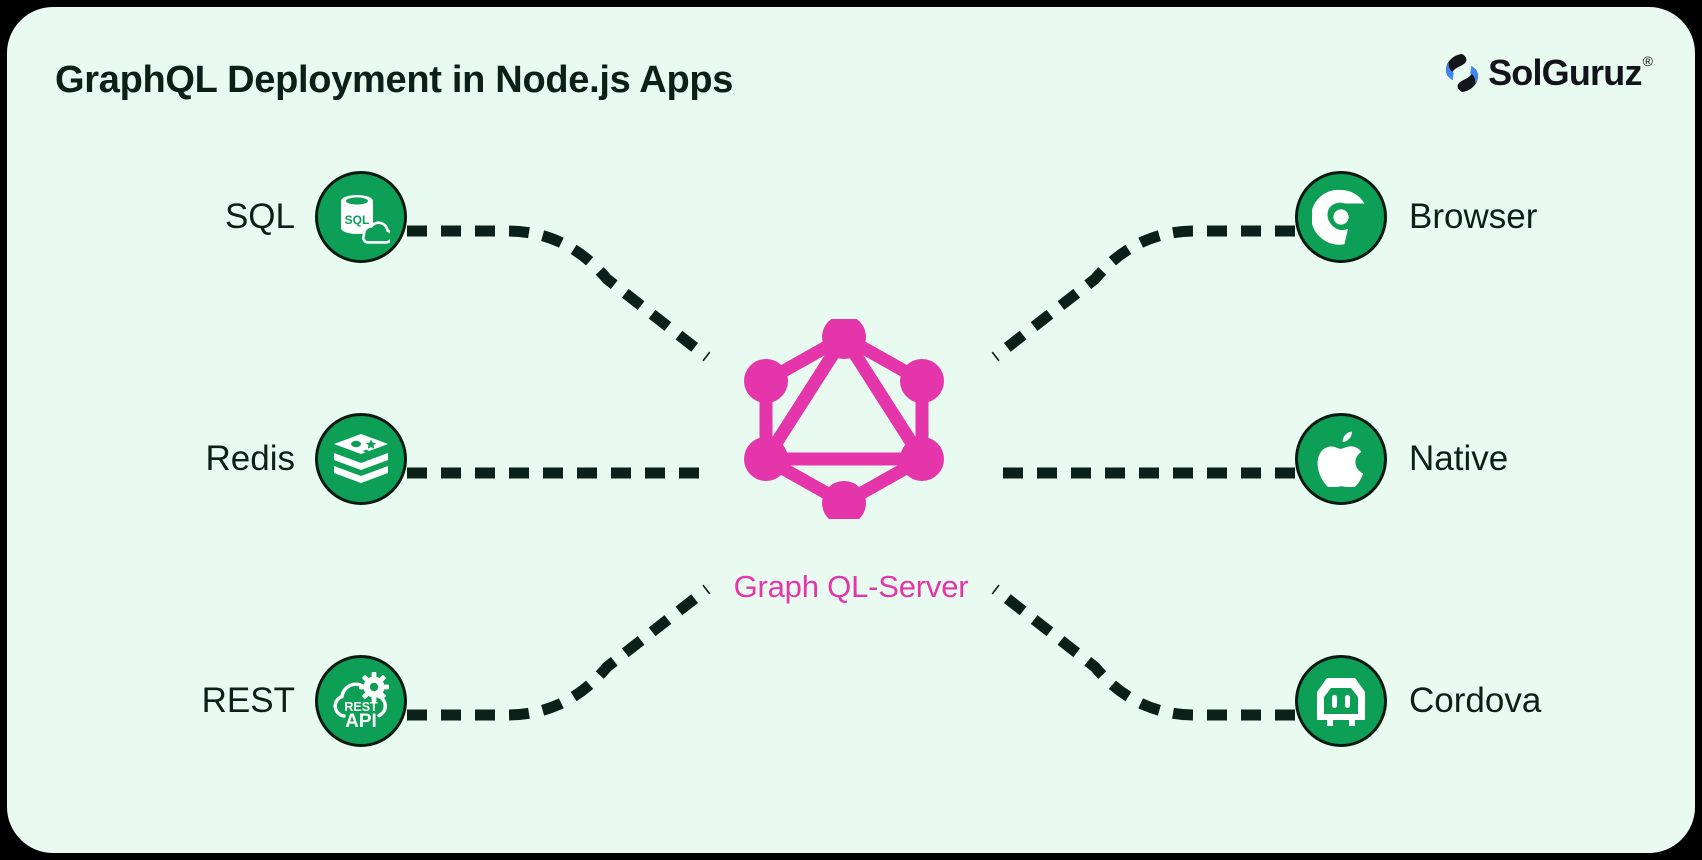 Image resolution: width=1702 pixels, height=860 pixels. I want to click on node-label-cordova: Cordova, so click(1475, 700).